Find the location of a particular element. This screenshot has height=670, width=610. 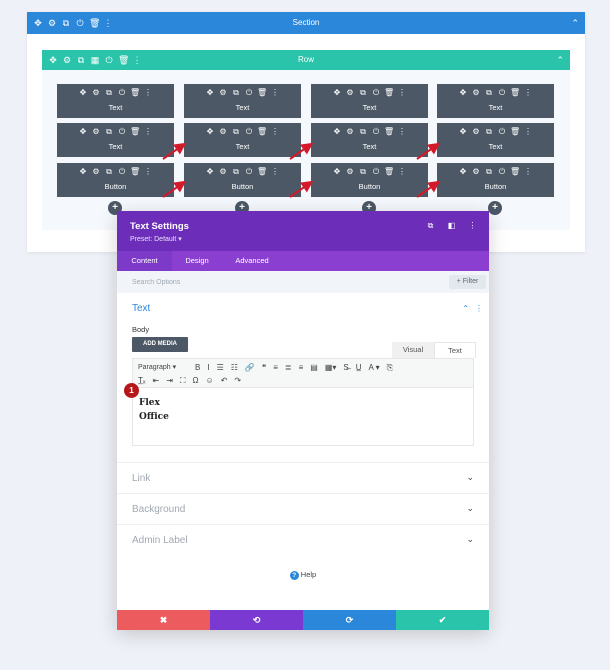

section-link: Link ⌄ is located at coordinates (303, 477).